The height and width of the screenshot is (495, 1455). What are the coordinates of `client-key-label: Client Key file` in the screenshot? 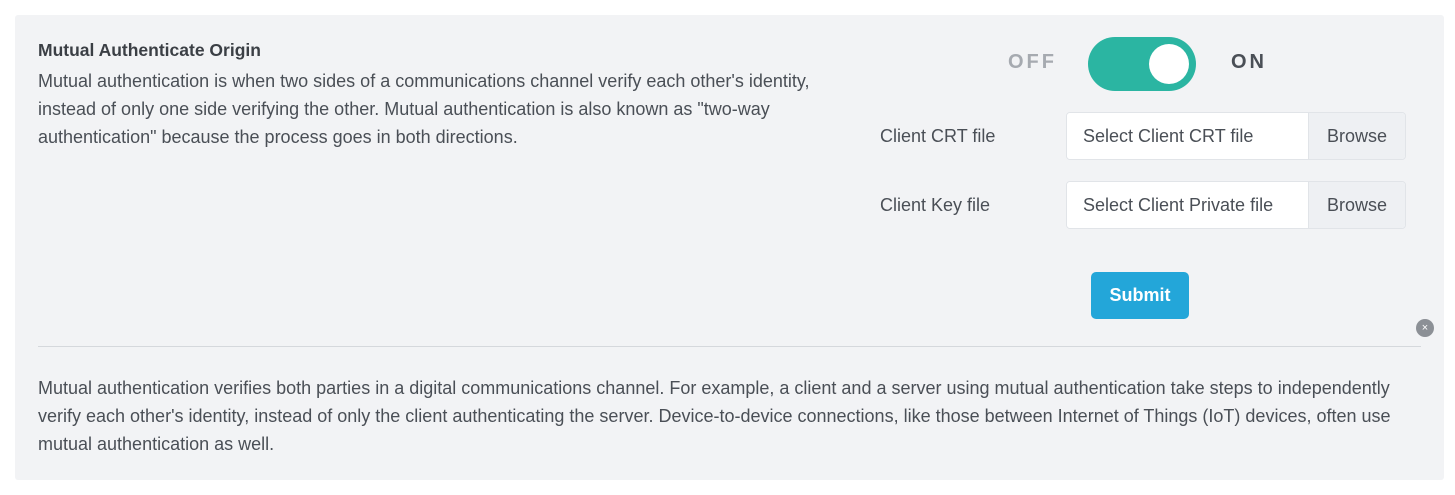 It's located at (935, 205).